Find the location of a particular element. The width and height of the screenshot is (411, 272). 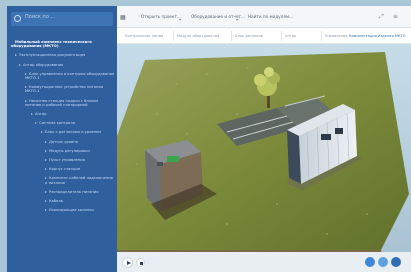

tree-item-label: Датчик уровня is located at coordinates (63, 141).